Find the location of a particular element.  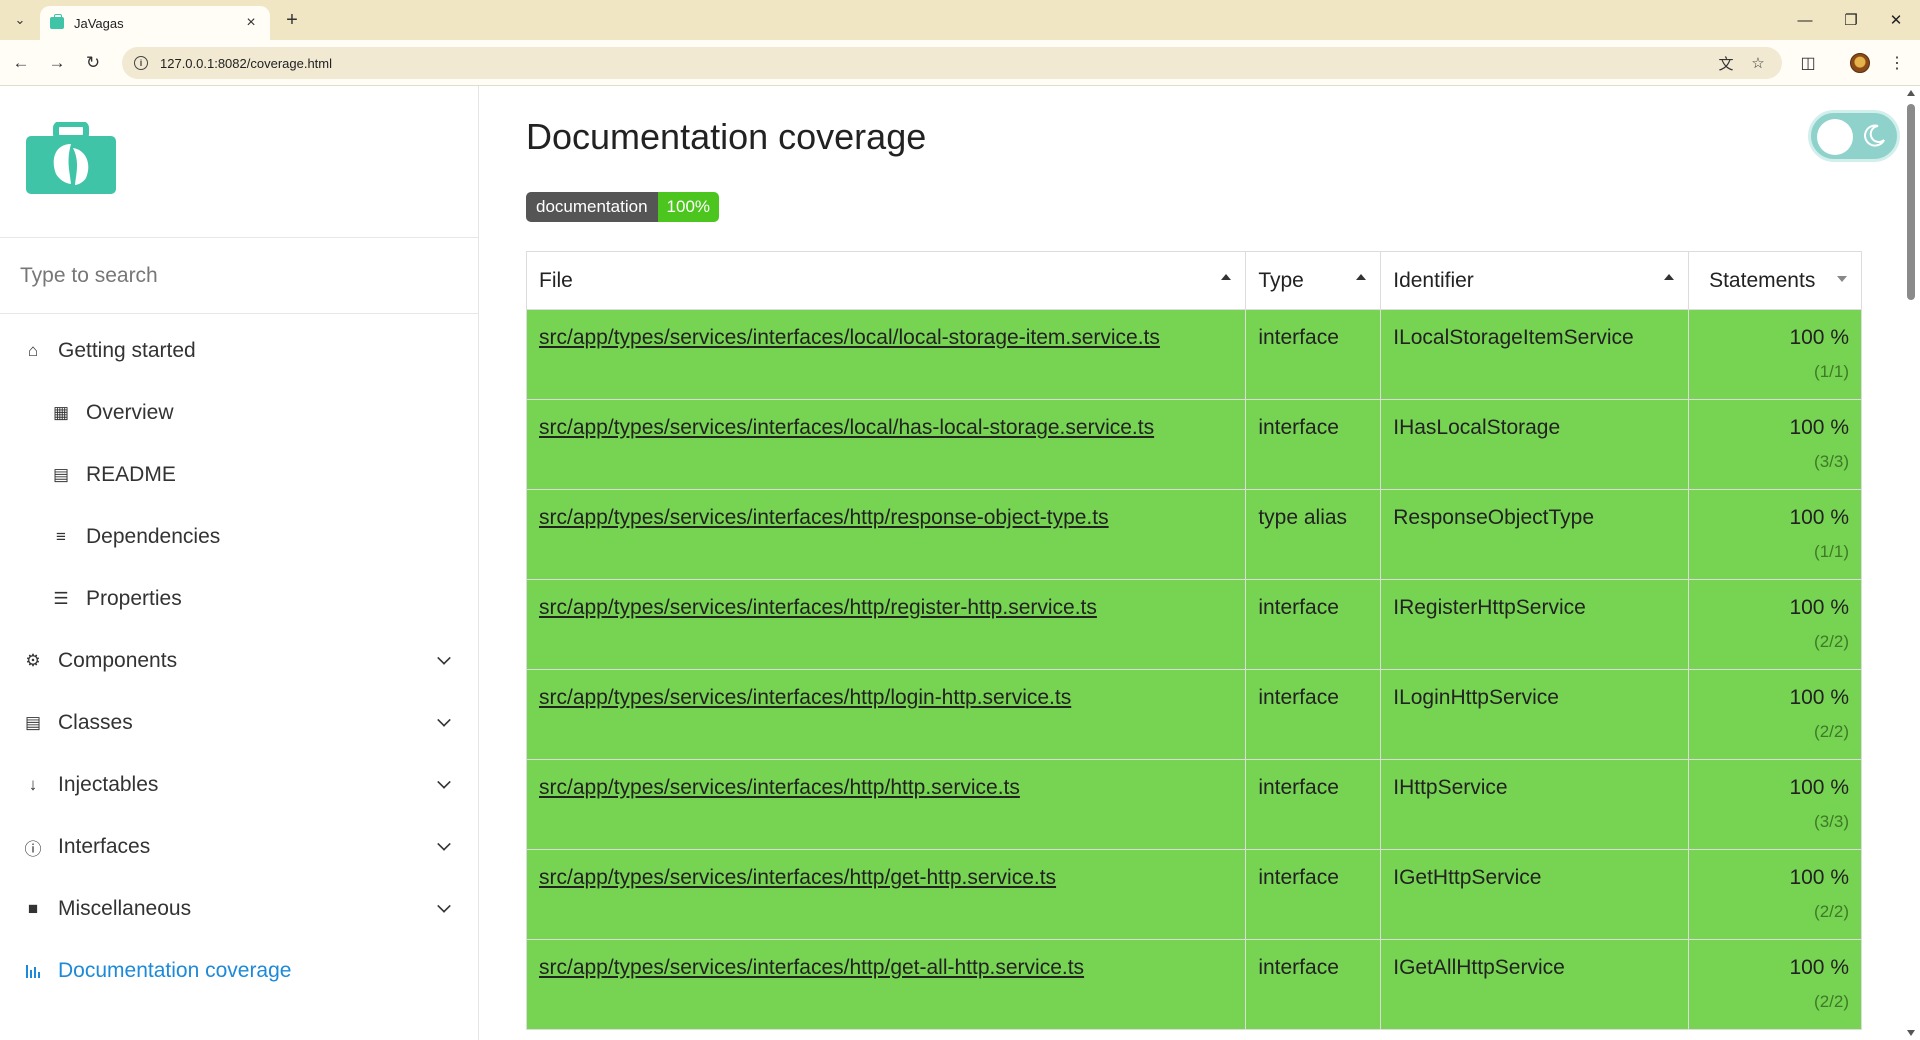

badge-value: 100% is located at coordinates (688, 207).